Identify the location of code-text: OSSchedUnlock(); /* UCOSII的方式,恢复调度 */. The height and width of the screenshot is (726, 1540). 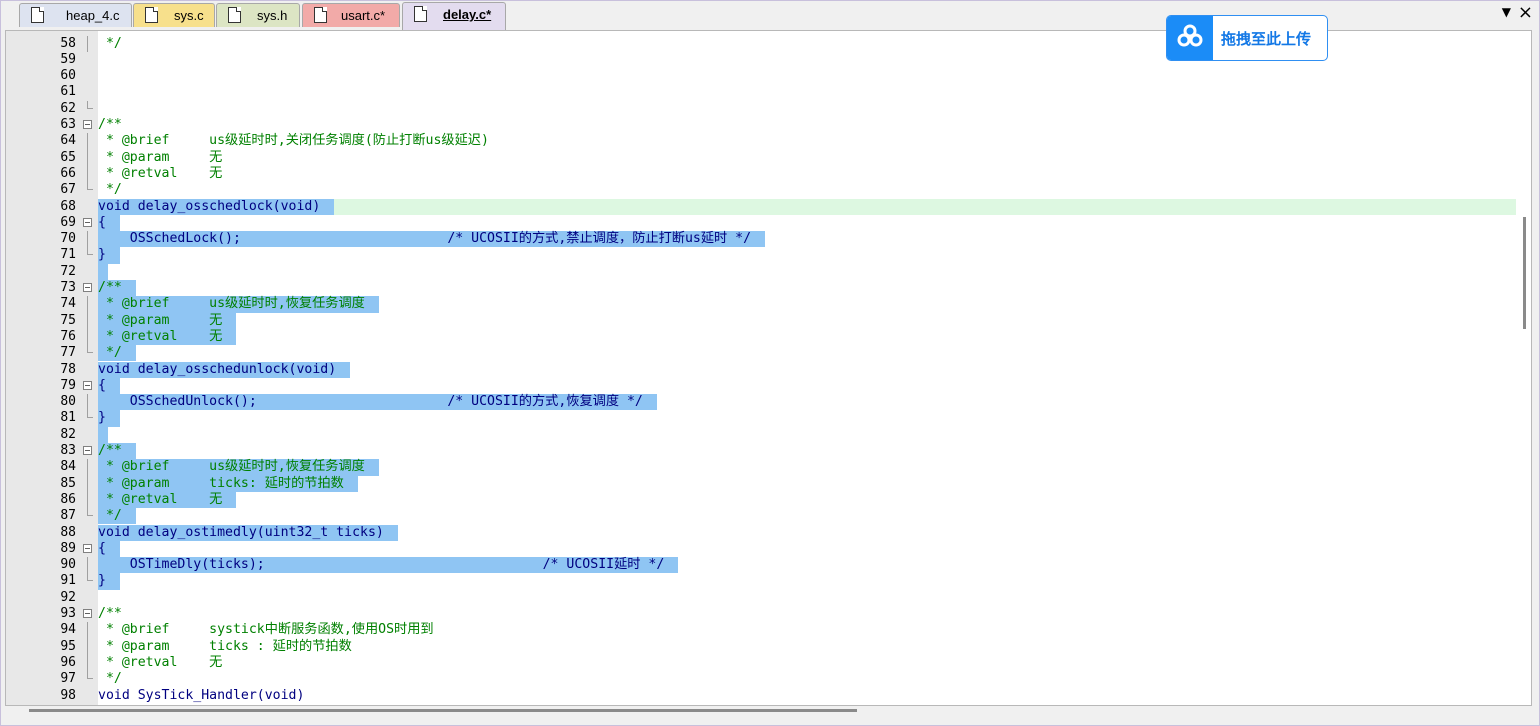
(377, 402).